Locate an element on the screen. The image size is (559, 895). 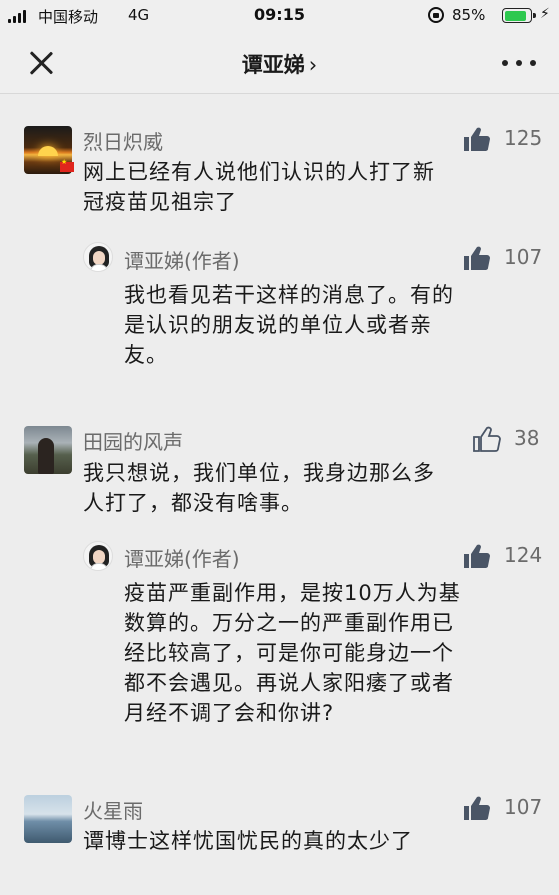
reply-text-line: 我也看见若干这样的消息了。有的 is located at coordinates (289, 295).